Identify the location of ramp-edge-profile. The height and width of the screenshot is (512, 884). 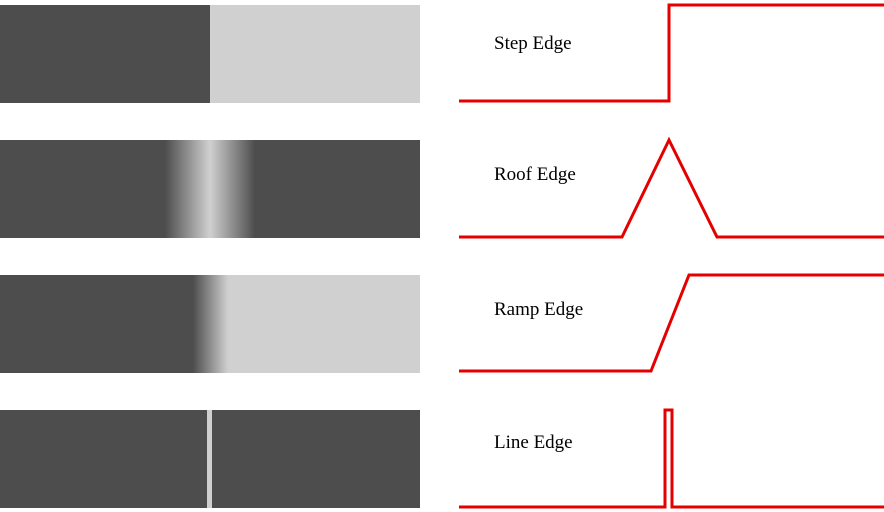
(671, 323).